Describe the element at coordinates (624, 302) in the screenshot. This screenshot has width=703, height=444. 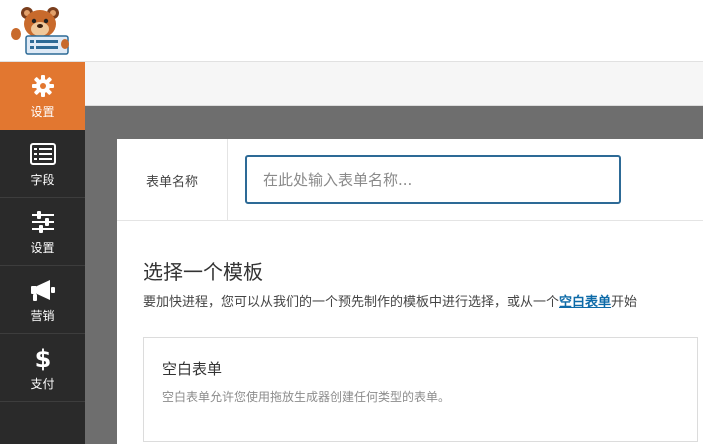
I see `description-text-end: 开始` at that location.